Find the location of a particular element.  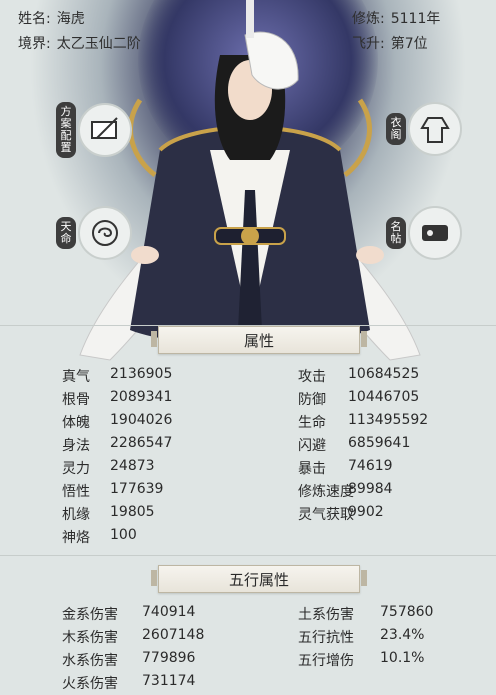

ascension-rank: 飞升: 第7位 is located at coordinates (390, 43).